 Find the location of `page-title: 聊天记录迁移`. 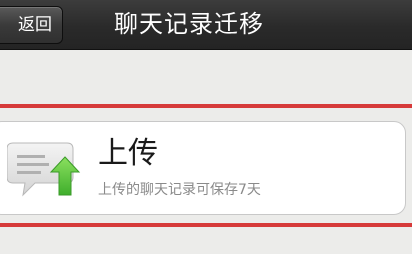

page-title: 聊天记录迁移 is located at coordinates (189, 24).